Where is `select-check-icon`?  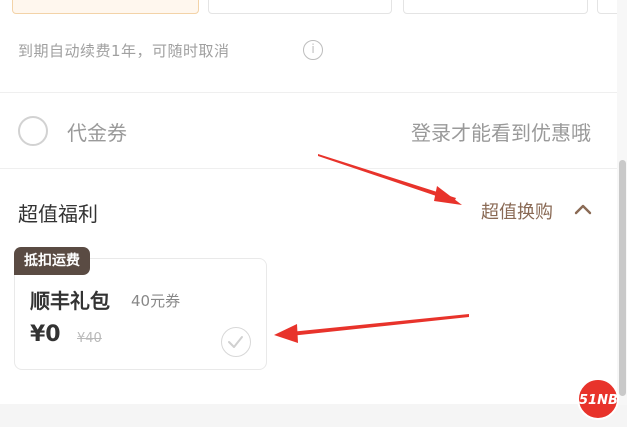 select-check-icon is located at coordinates (236, 342).